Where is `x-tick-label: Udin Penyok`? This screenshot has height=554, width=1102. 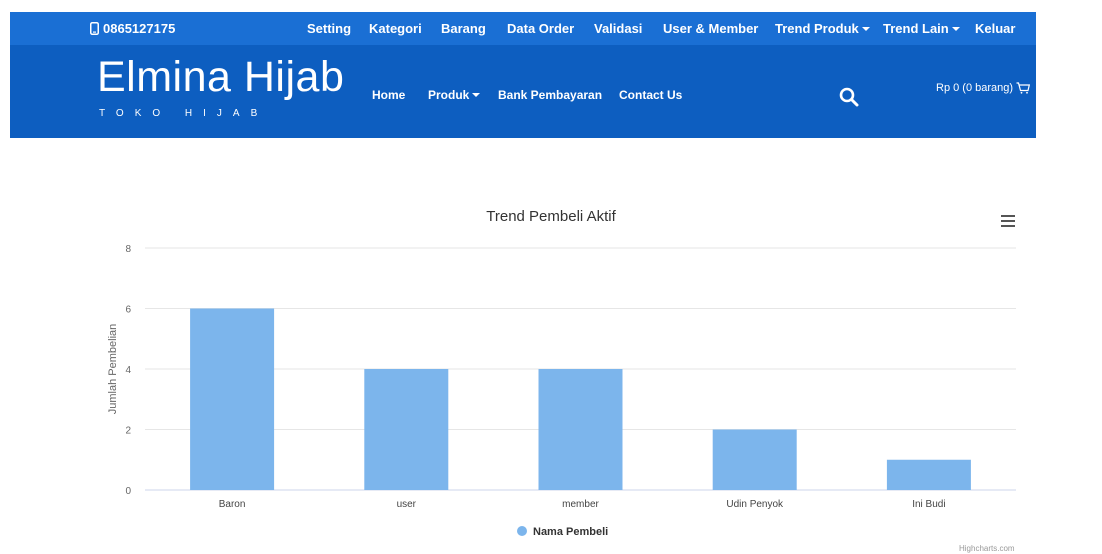 x-tick-label: Udin Penyok is located at coordinates (755, 504).